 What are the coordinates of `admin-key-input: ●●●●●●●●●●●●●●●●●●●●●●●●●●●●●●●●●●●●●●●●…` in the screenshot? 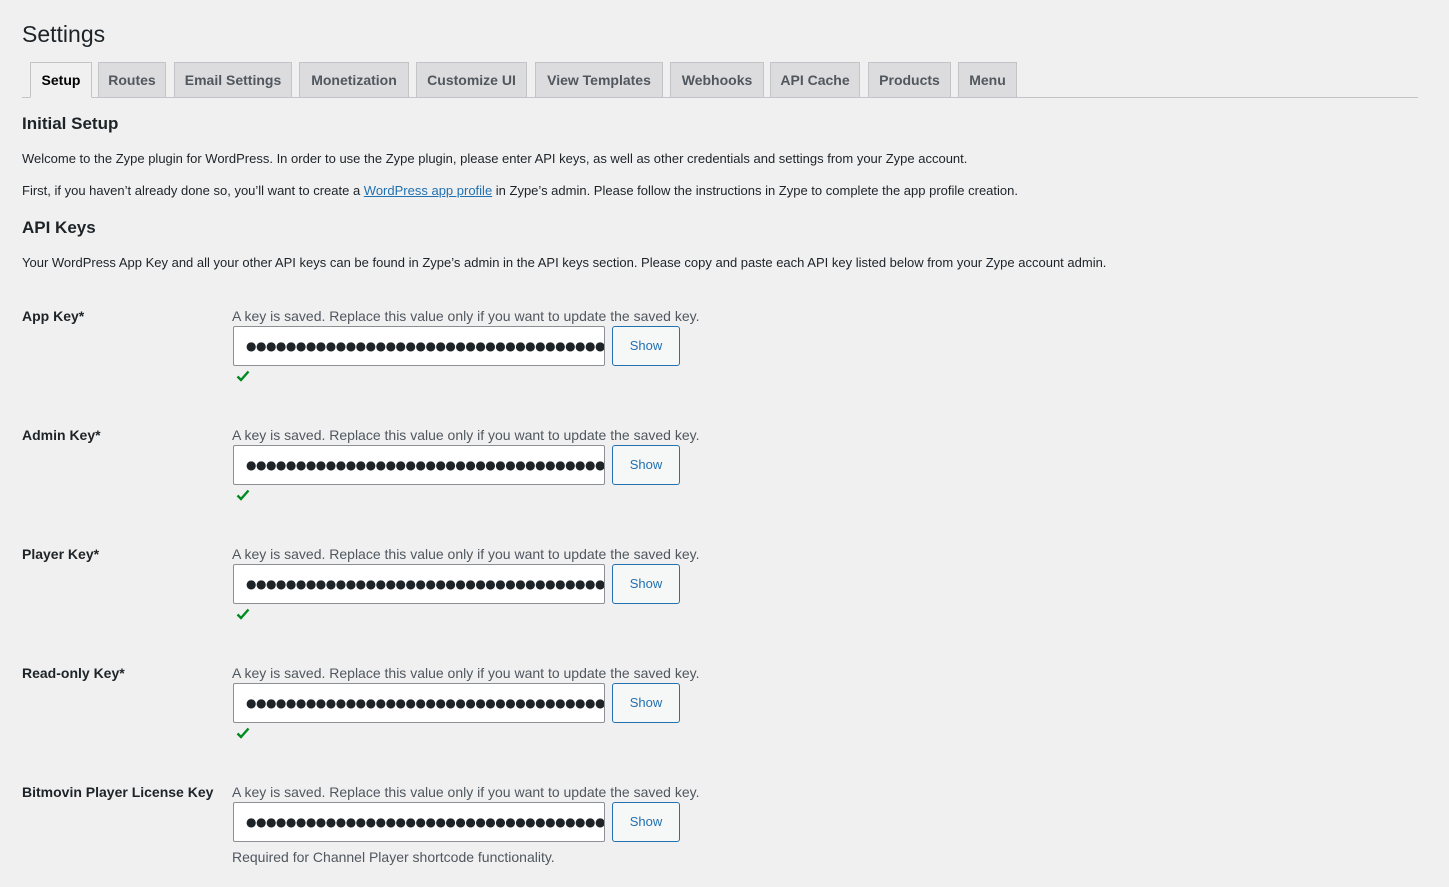 It's located at (419, 465).